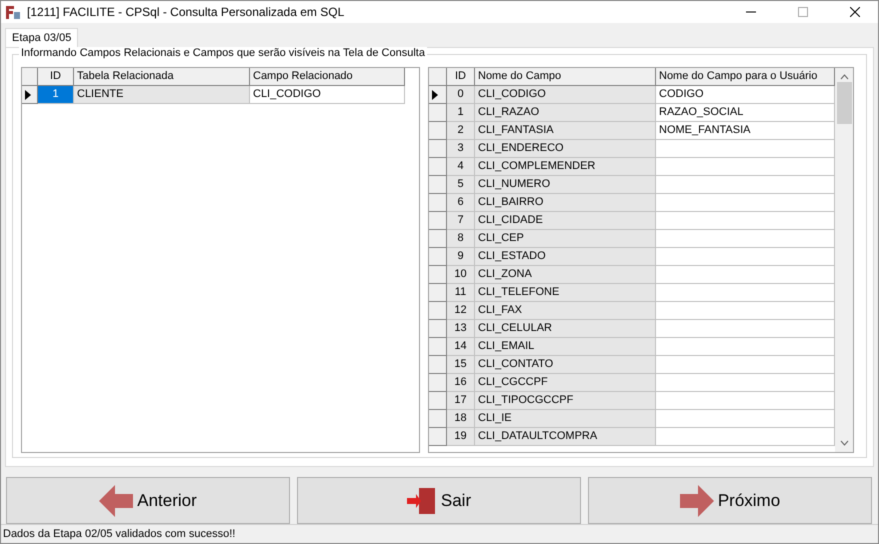 This screenshot has height=544, width=879. Describe the element at coordinates (439, 500) in the screenshot. I see `nav-button: Sair` at that location.